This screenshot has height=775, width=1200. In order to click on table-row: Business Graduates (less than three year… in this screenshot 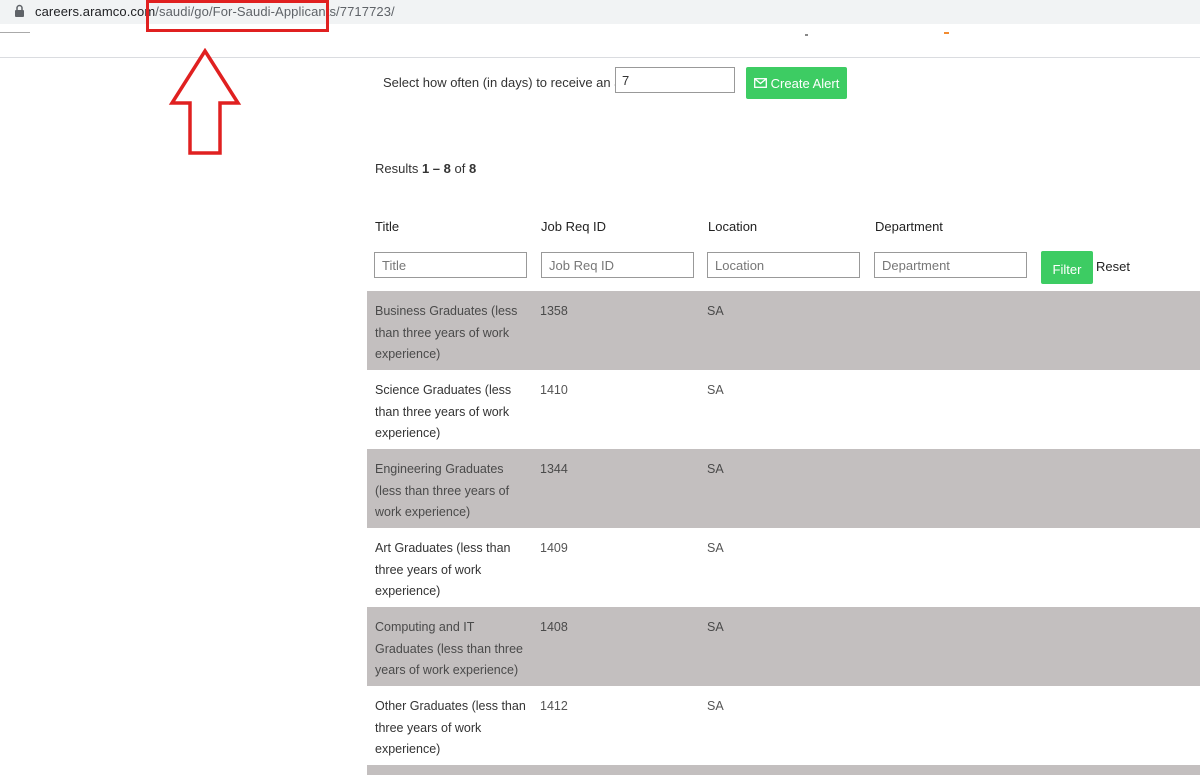, I will do `click(783, 330)`.